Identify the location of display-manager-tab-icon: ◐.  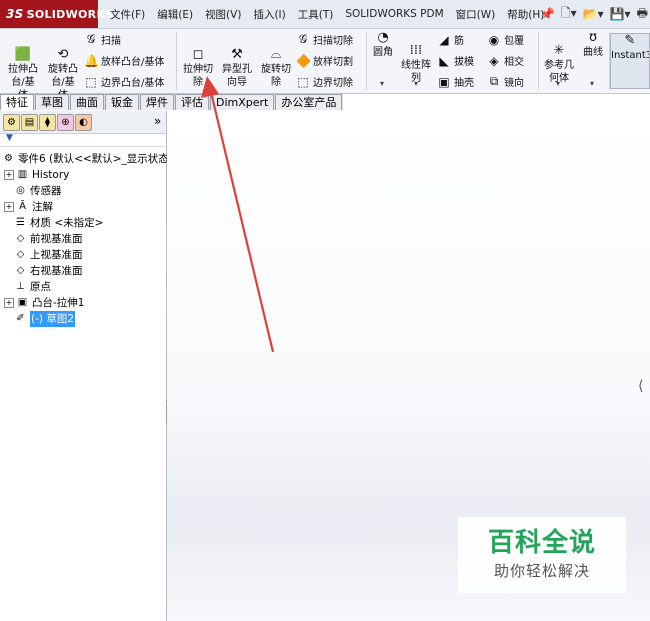
(83, 122).